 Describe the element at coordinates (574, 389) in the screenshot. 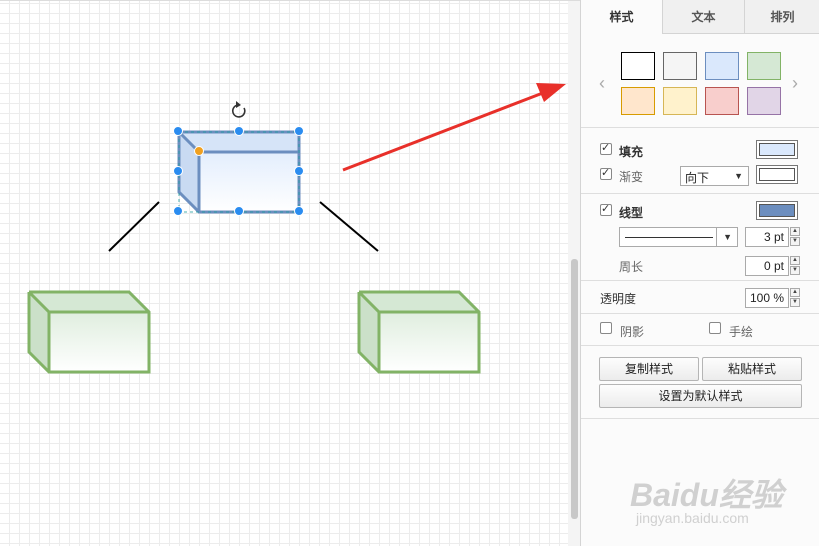

I see `vertical-scrollbar-thumb` at that location.